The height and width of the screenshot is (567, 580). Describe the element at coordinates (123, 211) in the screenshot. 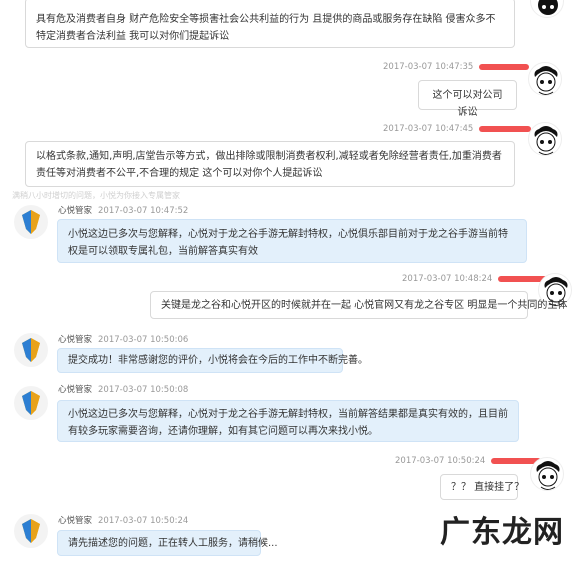

I see `message-meta: 心悦管家 2017-03-07 10:47:52` at that location.